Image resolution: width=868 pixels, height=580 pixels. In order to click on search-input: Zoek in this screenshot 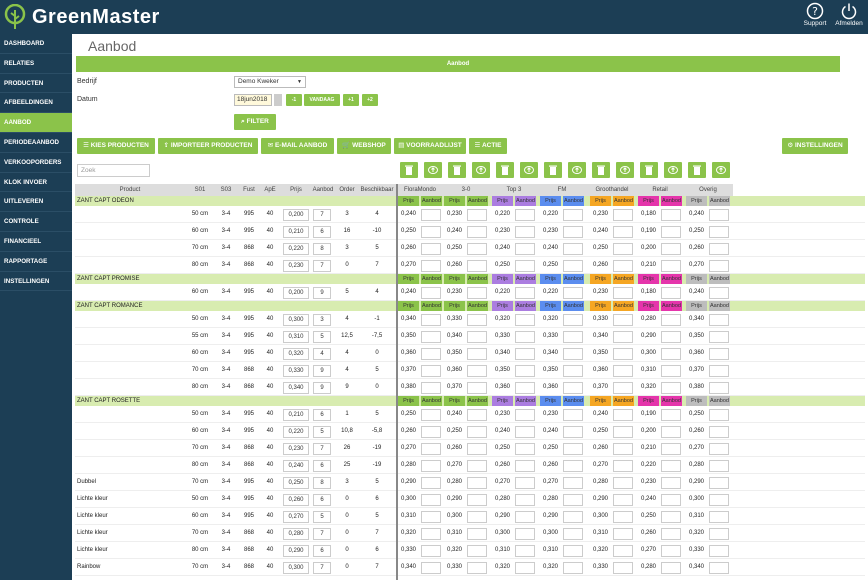, I will do `click(113, 170)`.